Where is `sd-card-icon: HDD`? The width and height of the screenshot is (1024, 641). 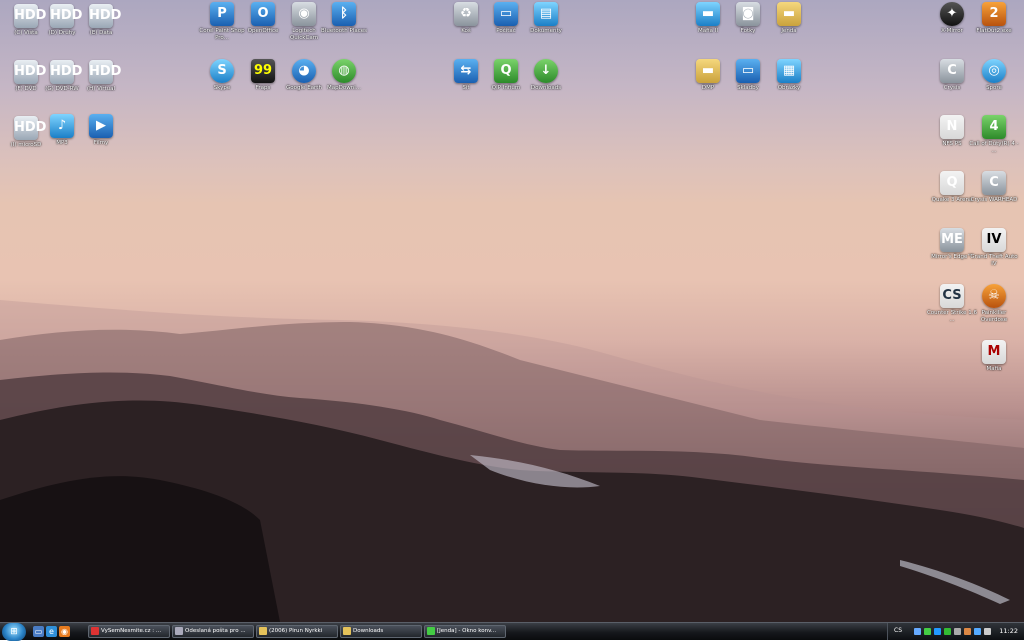 sd-card-icon: HDD is located at coordinates (30, 128).